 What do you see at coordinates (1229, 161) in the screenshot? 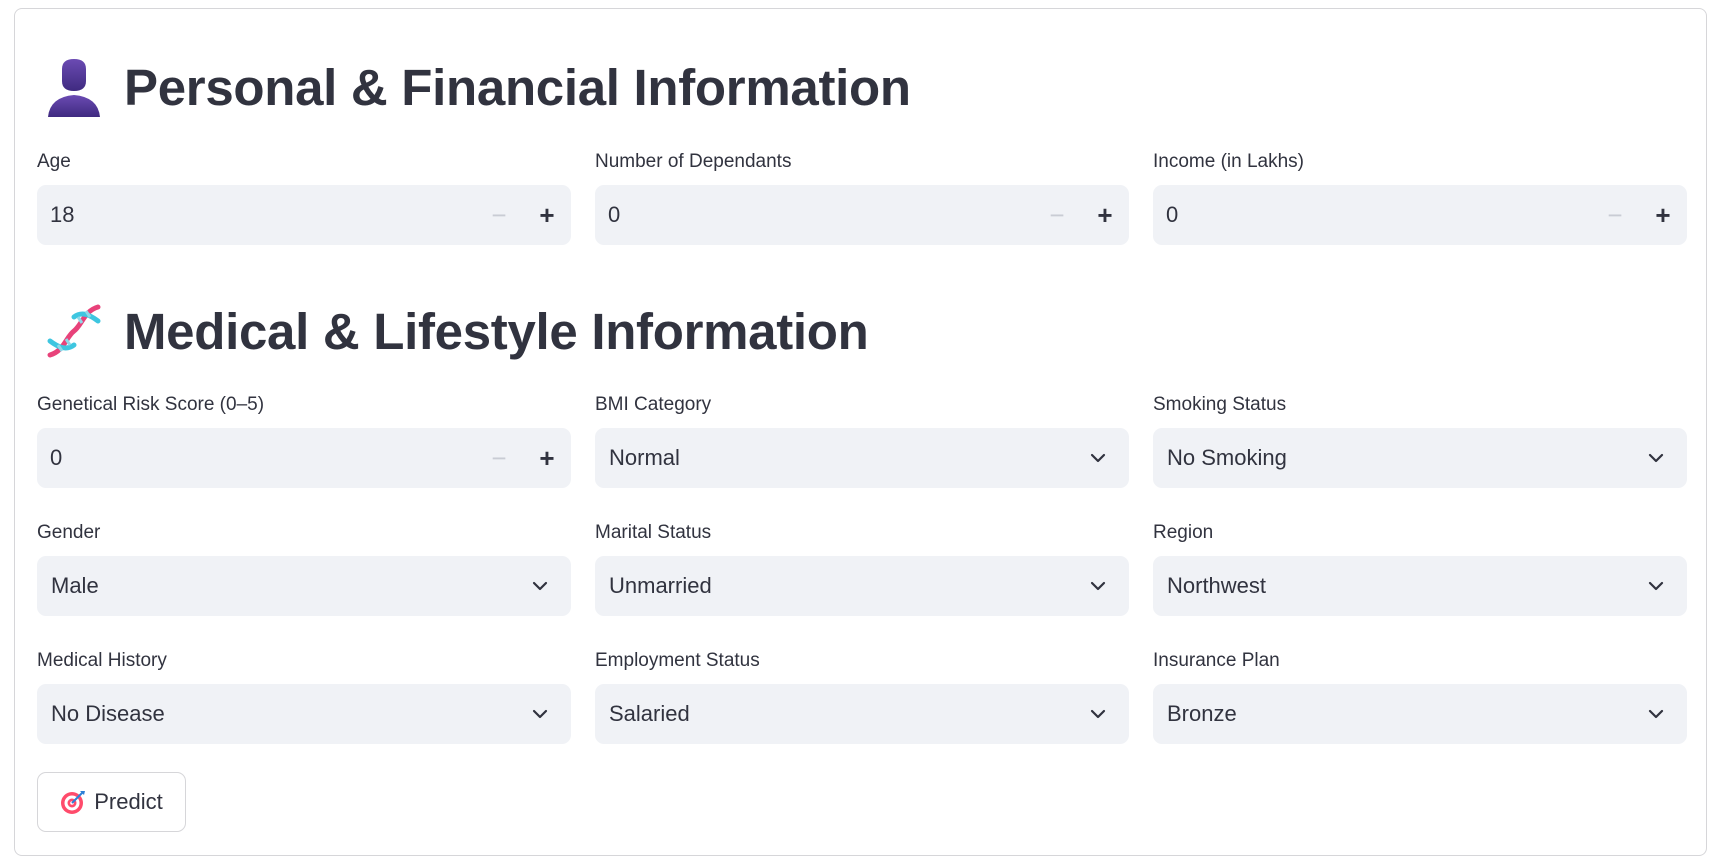
I see `income-label: Income (in Lakhs)` at bounding box center [1229, 161].